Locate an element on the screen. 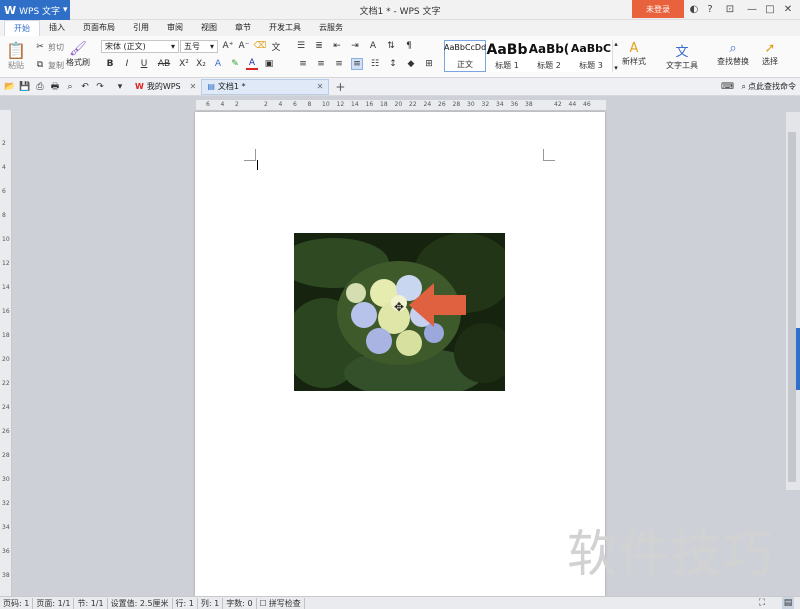 This screenshot has height=609, width=800. font-name-select: 宋体 (正文) ▾ is located at coordinates (140, 46).